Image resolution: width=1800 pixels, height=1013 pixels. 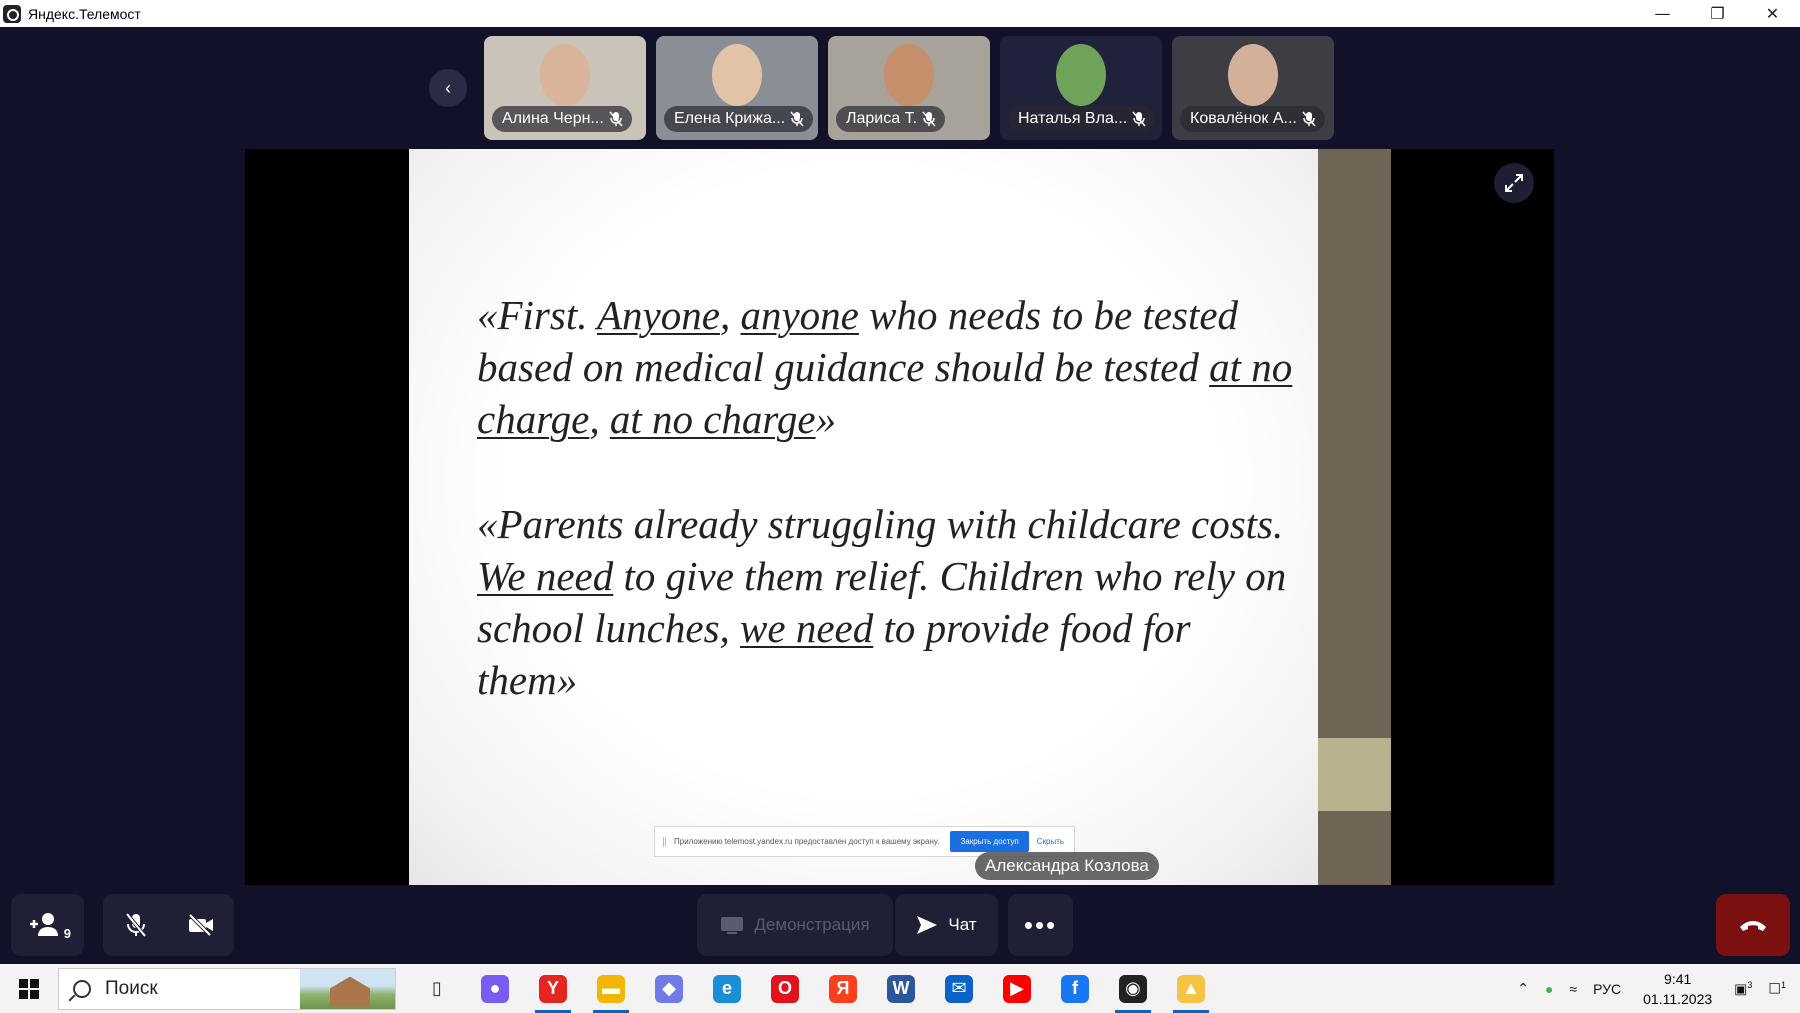 I want to click on media-controls, so click(x=168, y=925).